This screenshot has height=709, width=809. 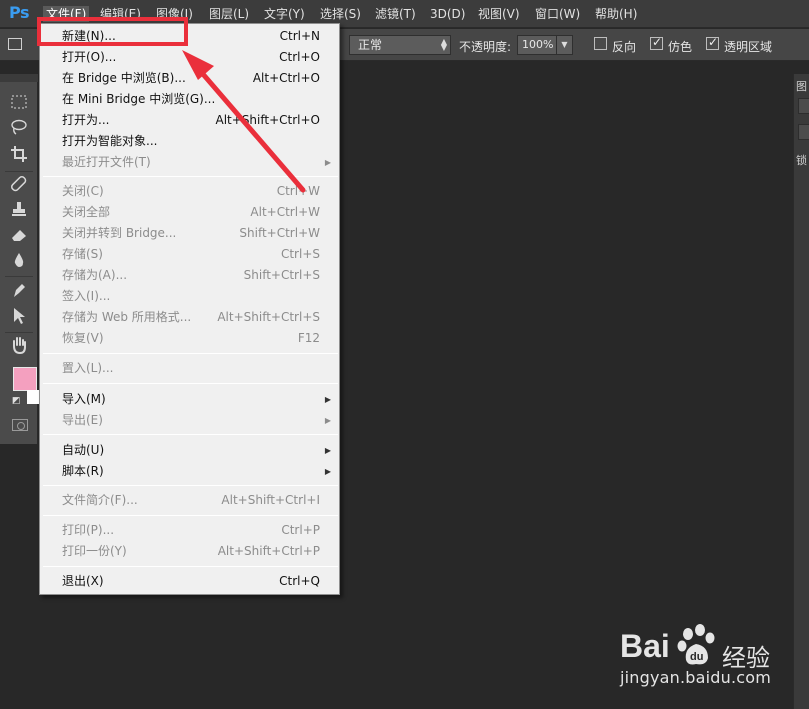 I want to click on baidu-jingyan-watermark: Bai du 经验 jingyan.baidu.com, so click(x=696, y=659).